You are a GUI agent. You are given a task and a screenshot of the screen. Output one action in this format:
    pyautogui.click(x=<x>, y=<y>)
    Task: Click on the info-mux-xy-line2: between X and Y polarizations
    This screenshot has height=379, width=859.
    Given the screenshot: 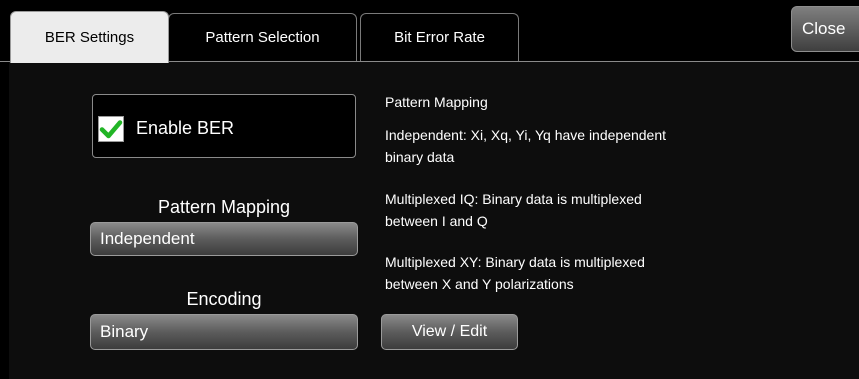 What is the action you would take?
    pyautogui.click(x=479, y=284)
    